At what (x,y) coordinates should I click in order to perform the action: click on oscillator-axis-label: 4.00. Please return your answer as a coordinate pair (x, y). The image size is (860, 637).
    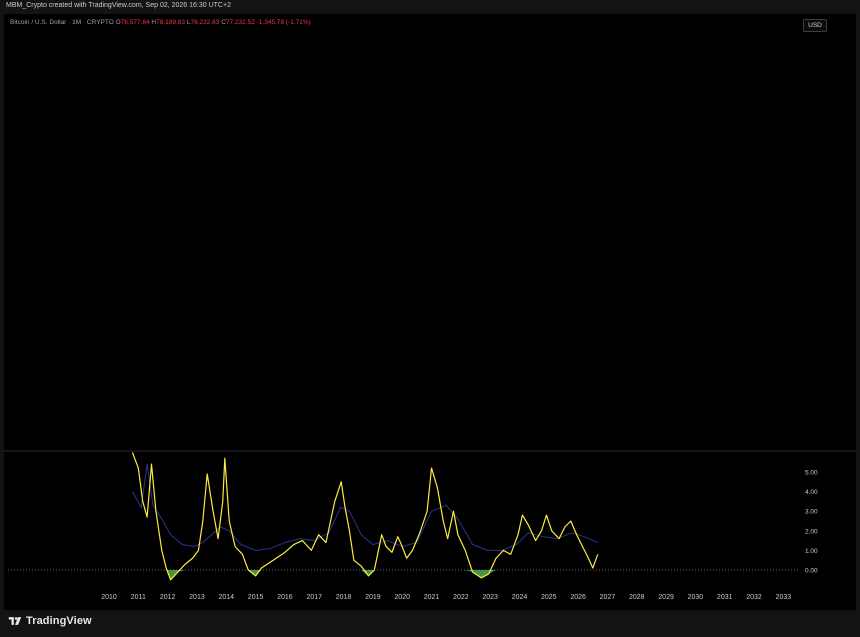
    Looking at the image, I should click on (811, 492).